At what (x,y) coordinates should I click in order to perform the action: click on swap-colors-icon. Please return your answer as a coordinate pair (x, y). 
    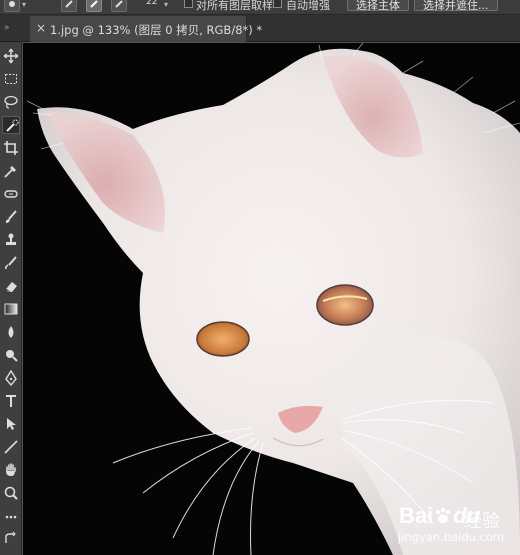
    Looking at the image, I should click on (11, 539).